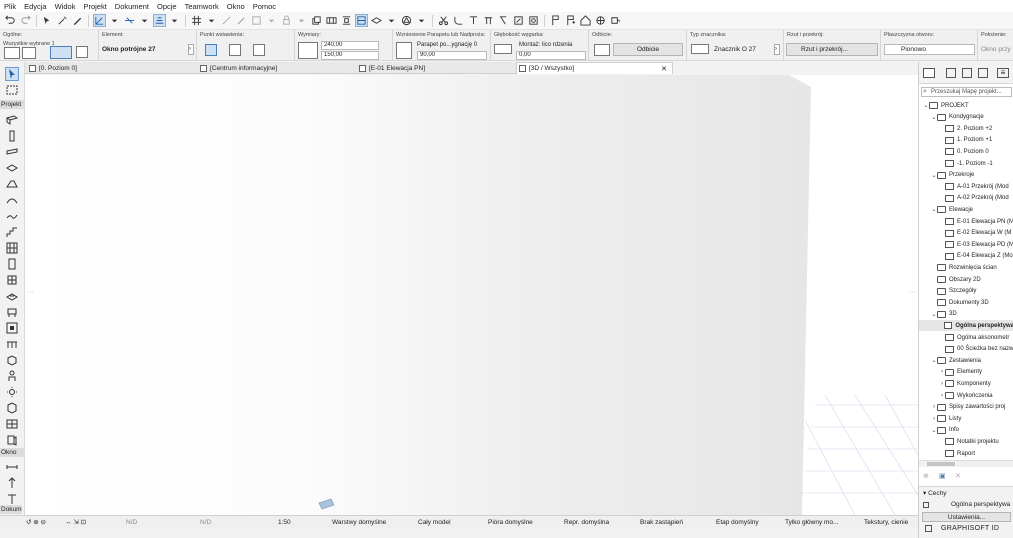  What do you see at coordinates (966, 279) in the screenshot?
I see `tree-item: Obszary 2D` at bounding box center [966, 279].